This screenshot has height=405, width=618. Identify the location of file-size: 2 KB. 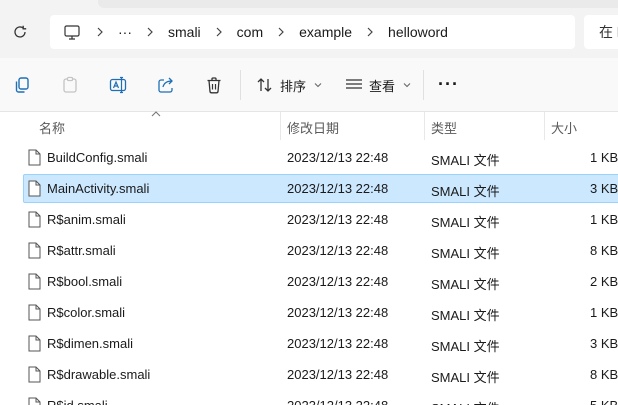
(604, 281).